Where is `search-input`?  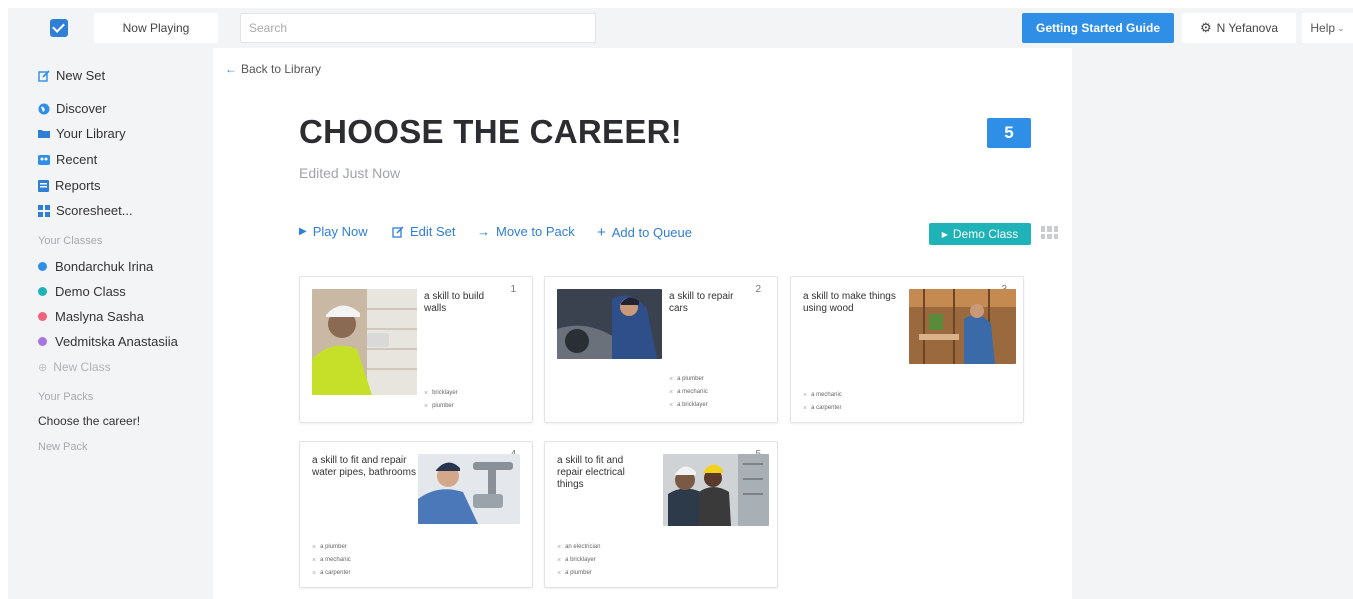 search-input is located at coordinates (418, 28).